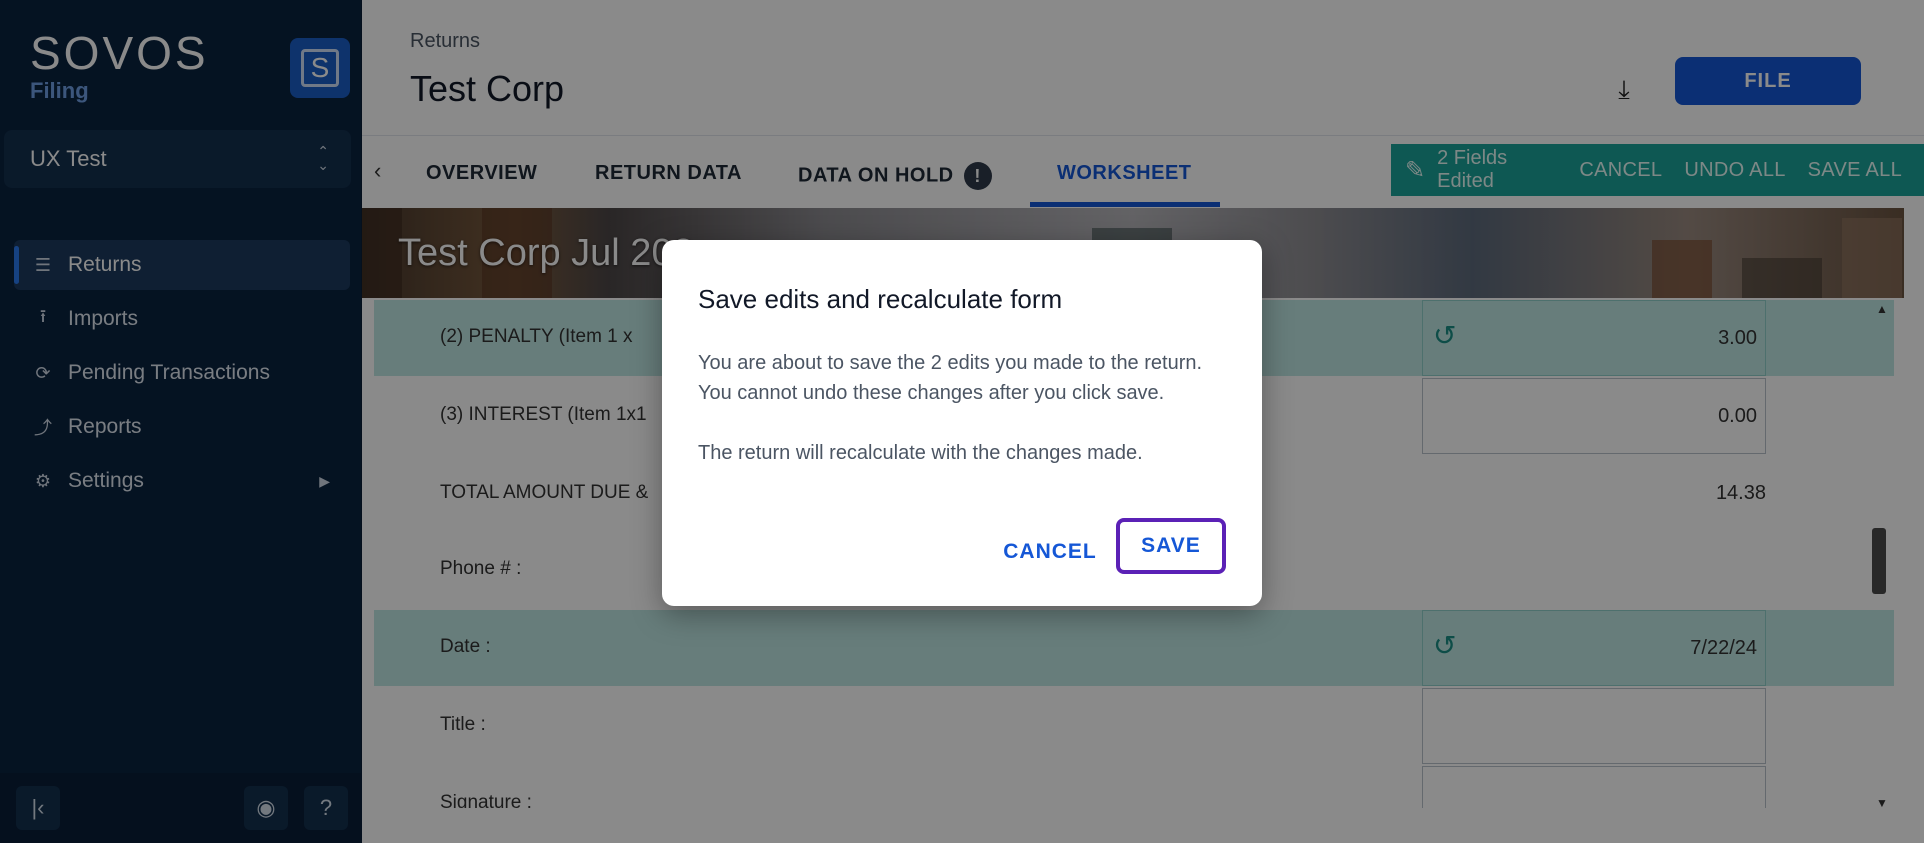 The height and width of the screenshot is (843, 1924). I want to click on dialog-title: Save edits and recalculate form, so click(880, 299).